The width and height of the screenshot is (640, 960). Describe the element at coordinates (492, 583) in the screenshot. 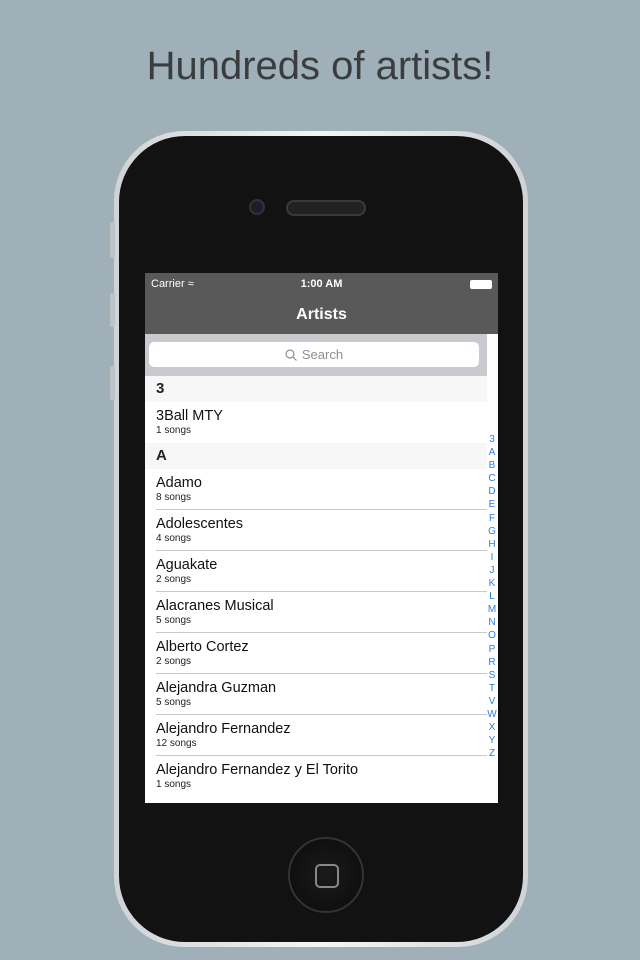

I see `index-letter: K` at that location.